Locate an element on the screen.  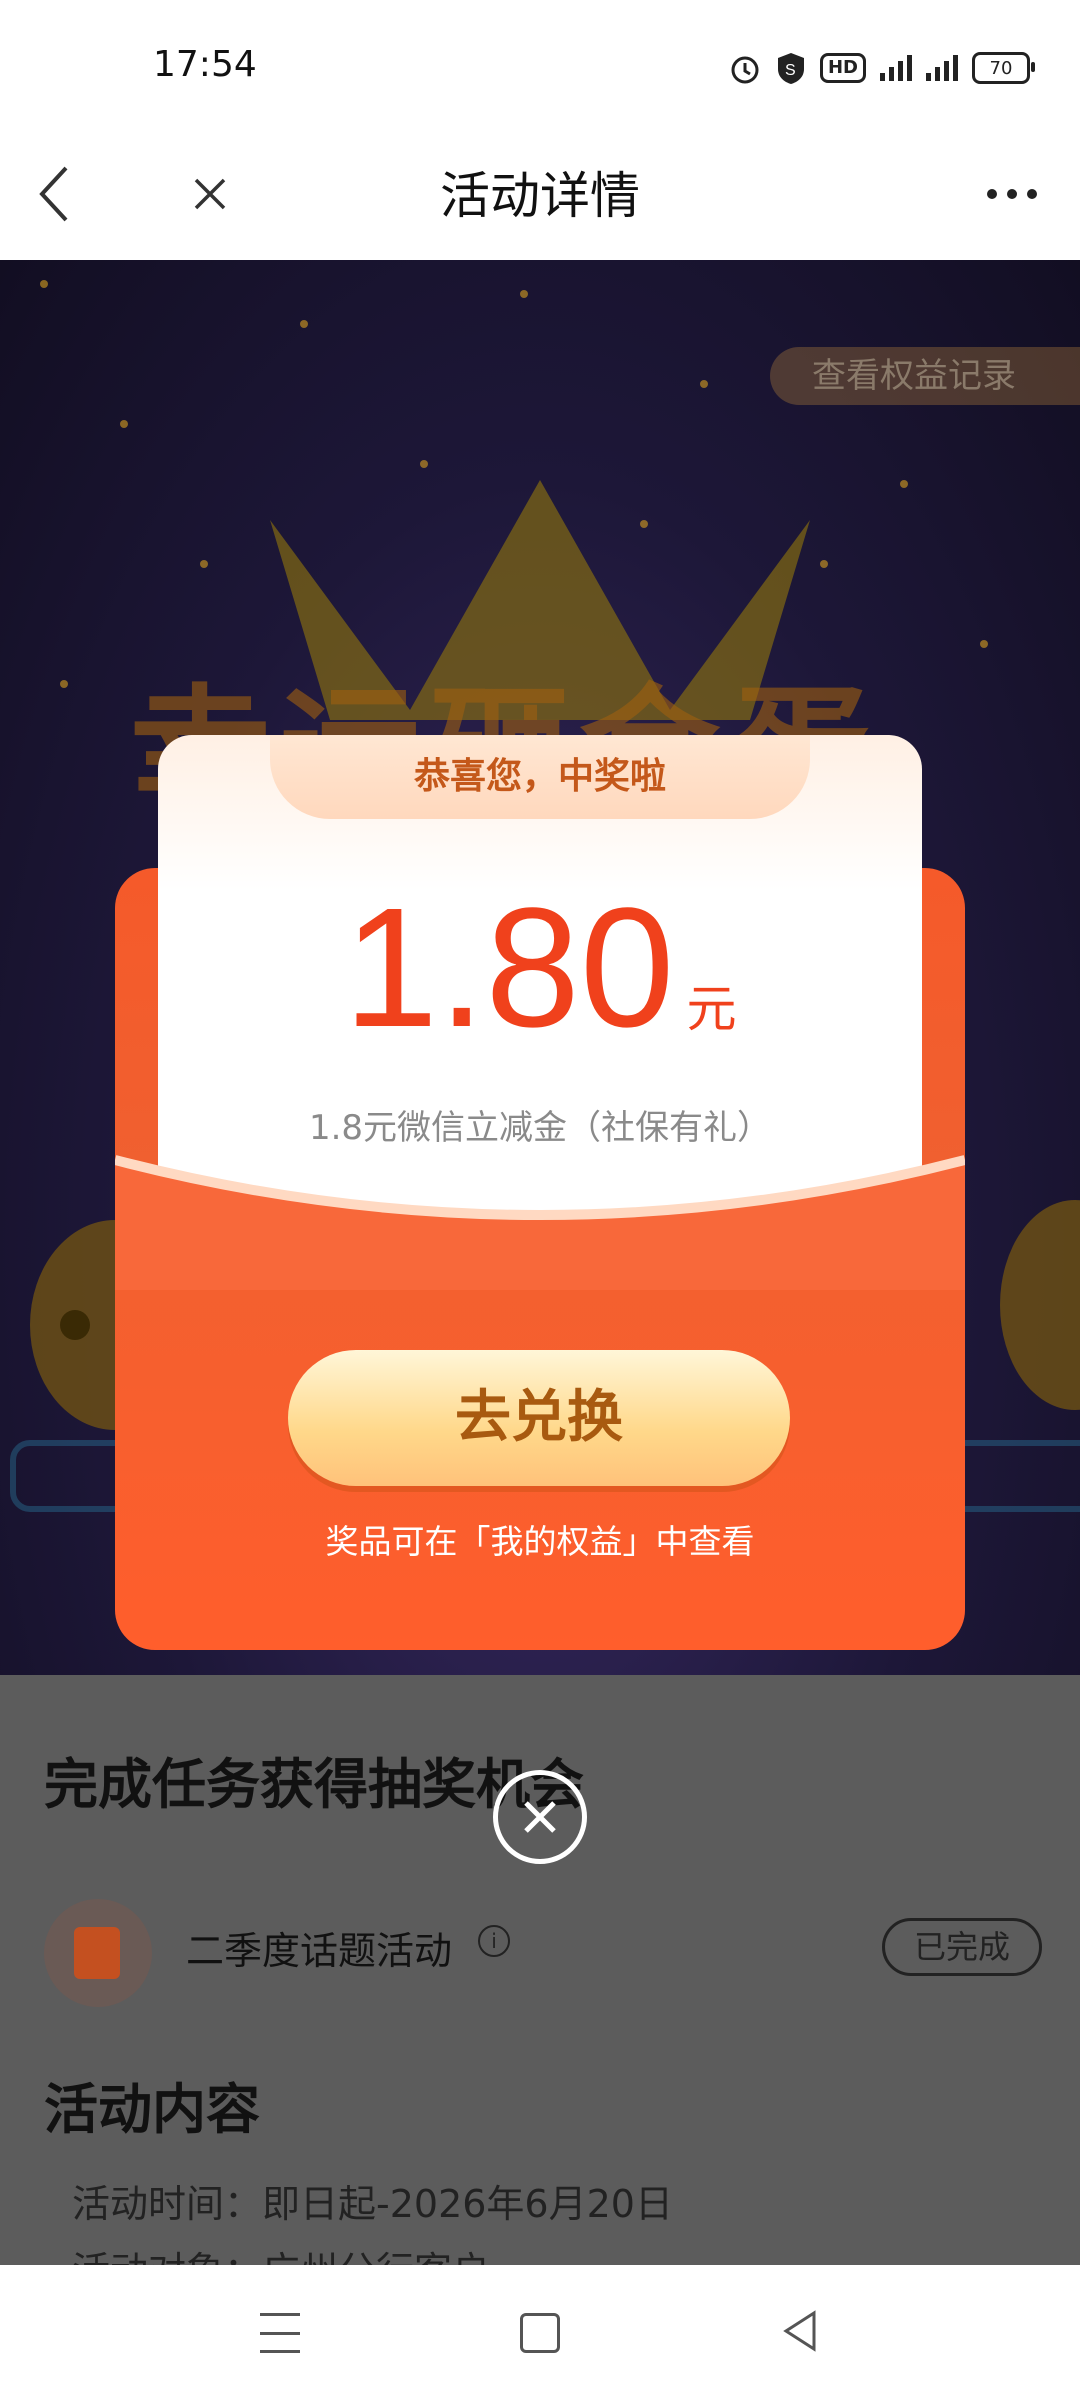
system-nav-bar is located at coordinates (540, 2332).